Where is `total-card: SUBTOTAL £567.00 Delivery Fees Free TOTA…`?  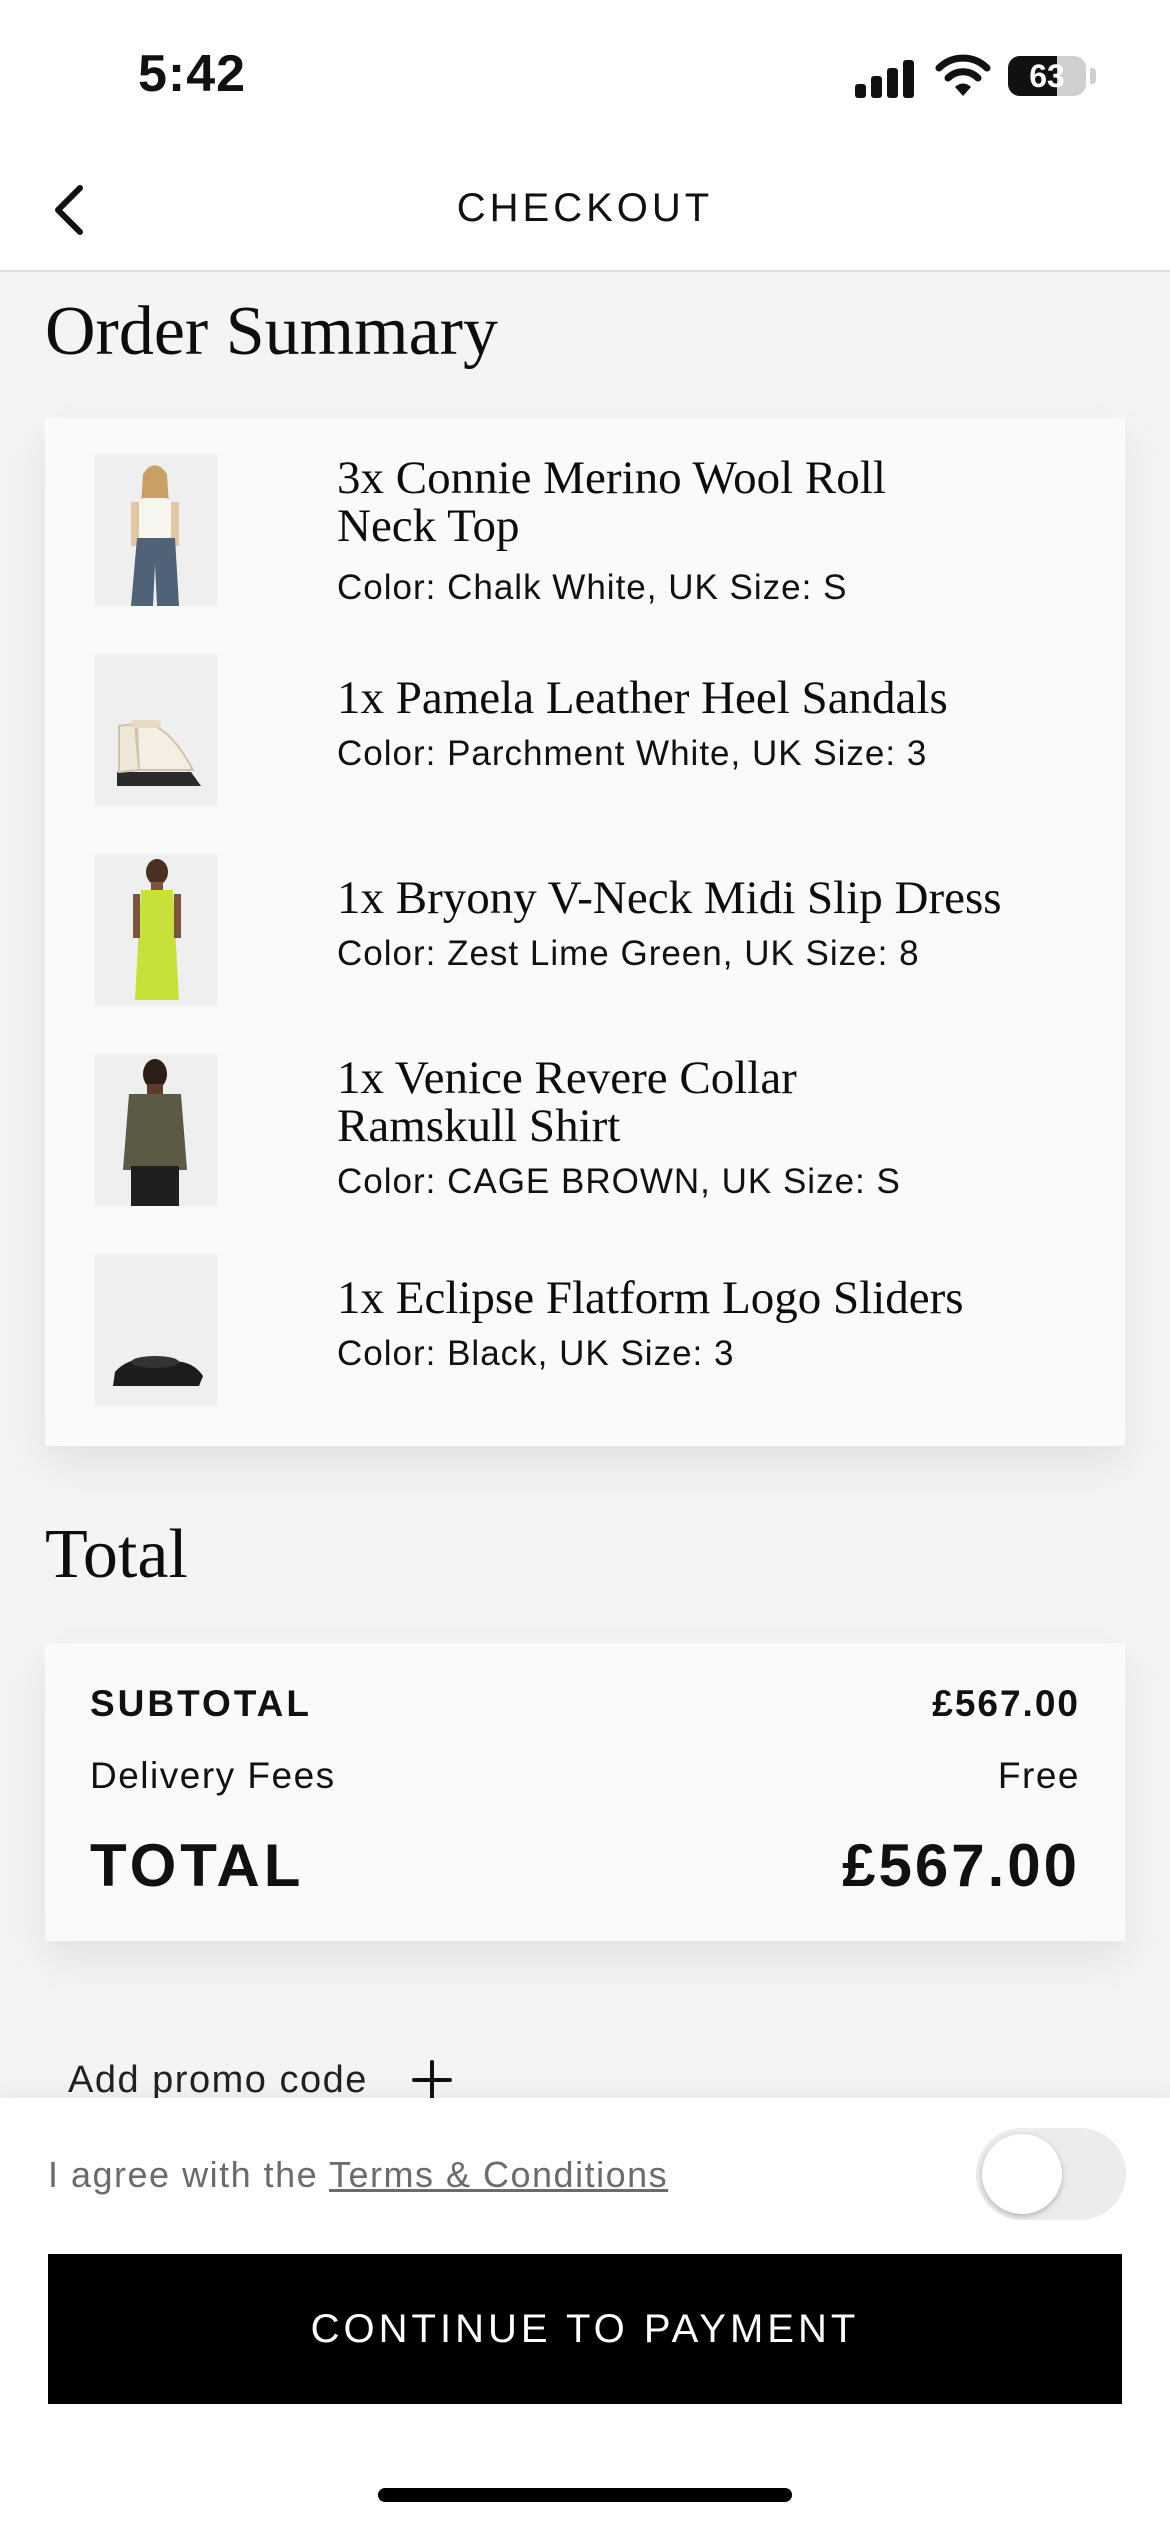
total-card: SUBTOTAL £567.00 Delivery Fees Free TOTA… is located at coordinates (585, 1792).